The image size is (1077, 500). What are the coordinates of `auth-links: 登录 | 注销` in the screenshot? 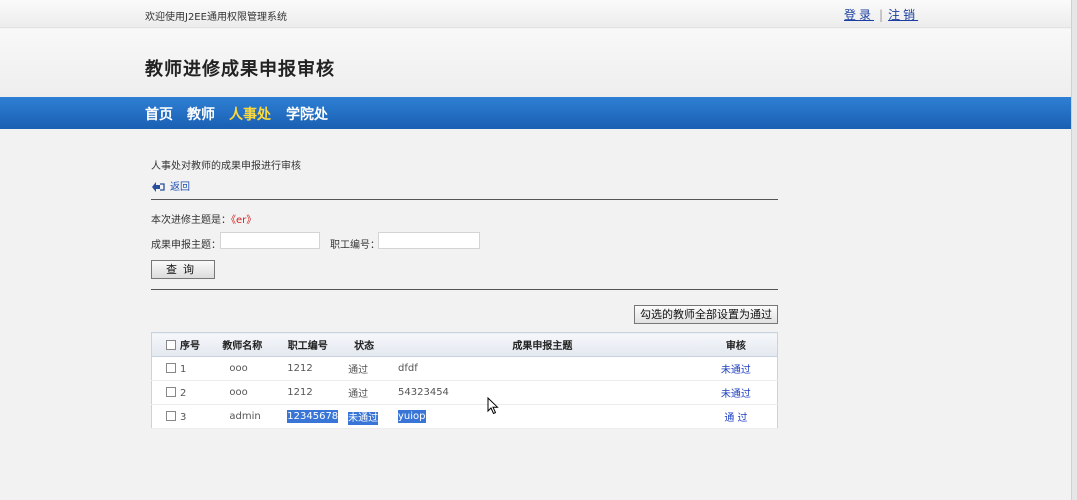 It's located at (881, 14).